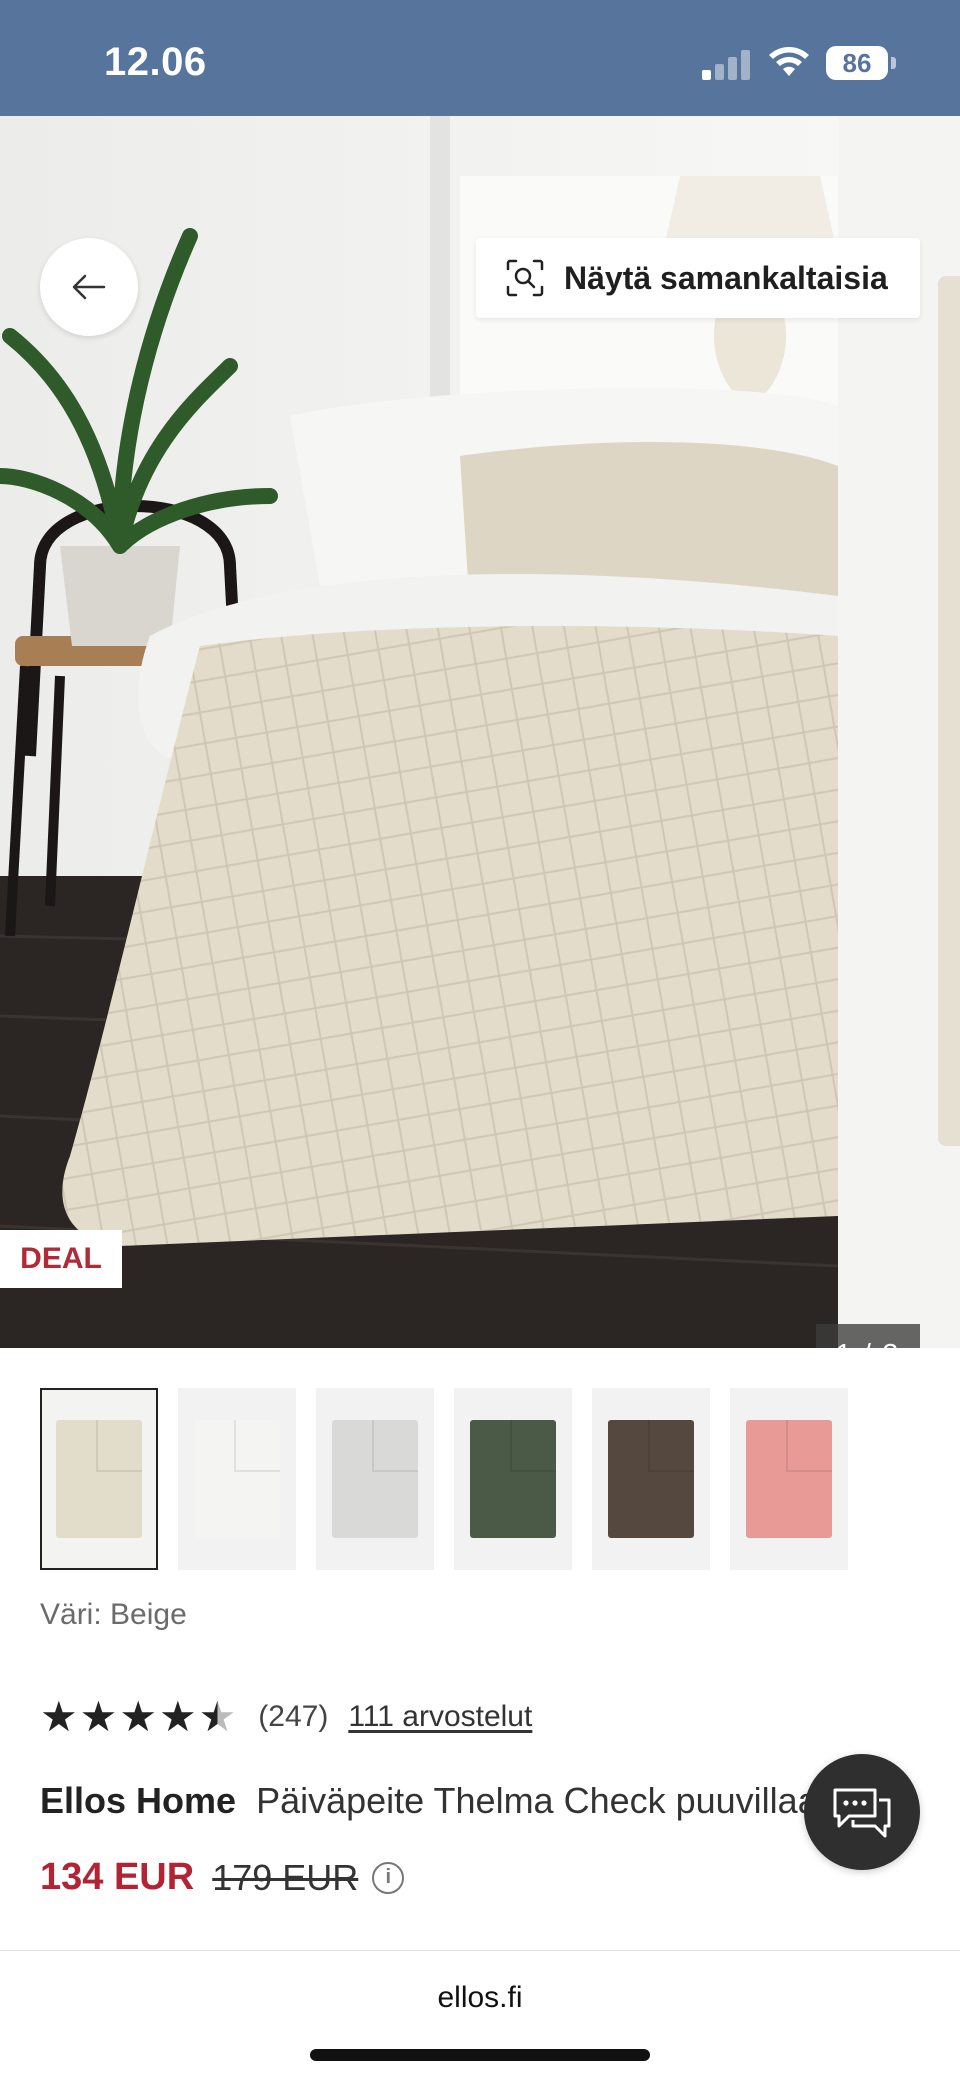  Describe the element at coordinates (893, 63) in the screenshot. I see `battery-cap` at that location.